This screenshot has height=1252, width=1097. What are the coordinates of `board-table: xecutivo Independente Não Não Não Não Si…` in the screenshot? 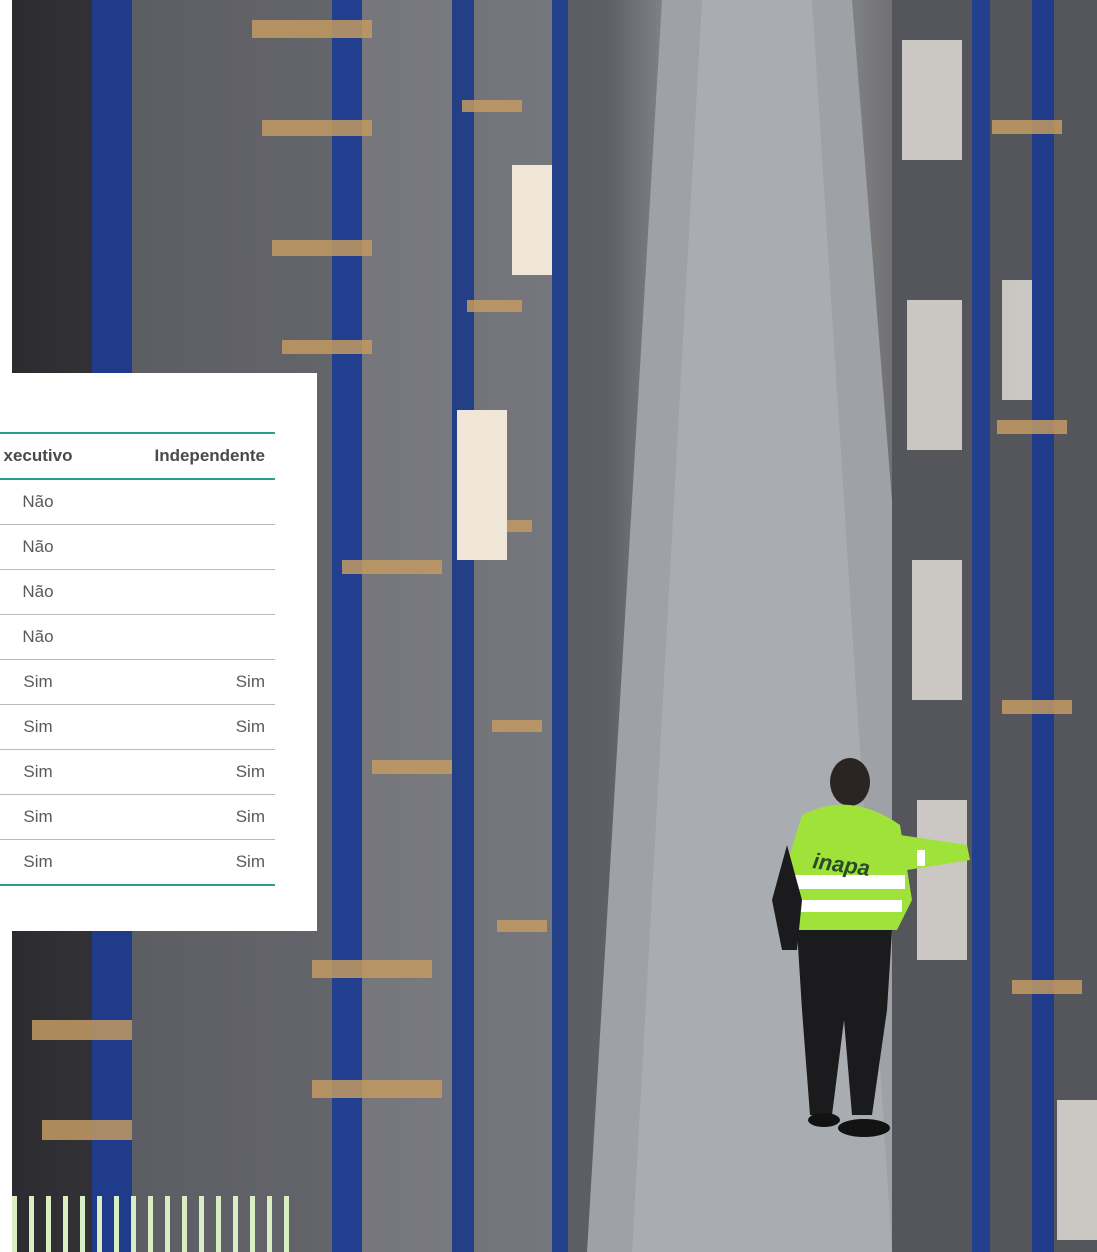 It's located at (137, 659).